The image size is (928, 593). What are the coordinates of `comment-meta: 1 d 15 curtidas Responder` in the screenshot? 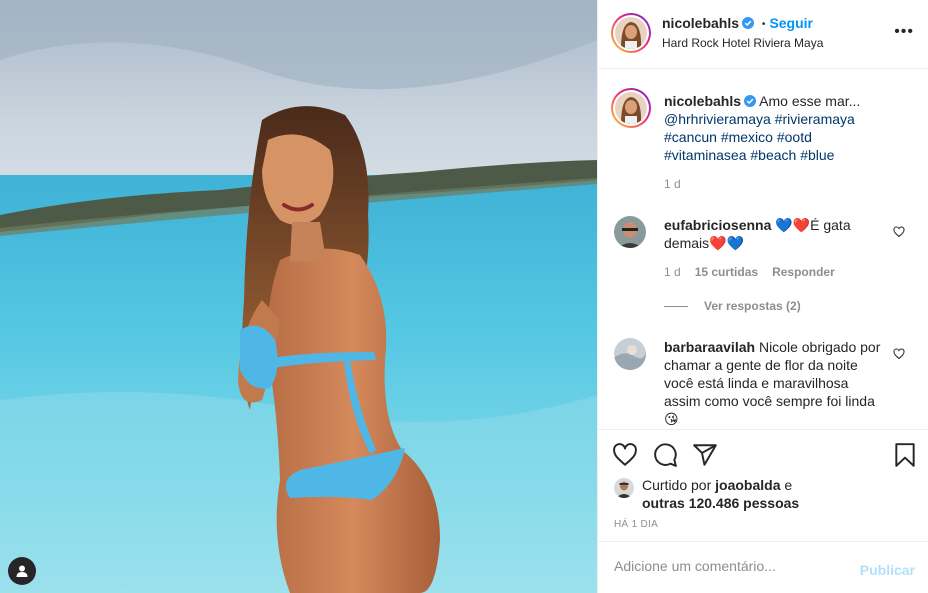 It's located at (749, 272).